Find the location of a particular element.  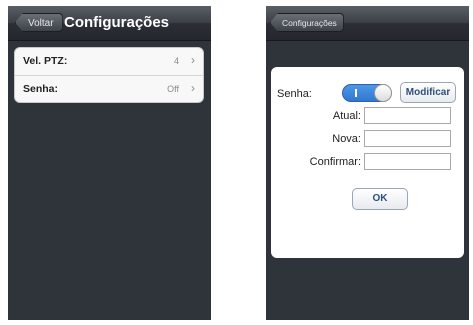

row-label: Senha: is located at coordinates (41, 89).